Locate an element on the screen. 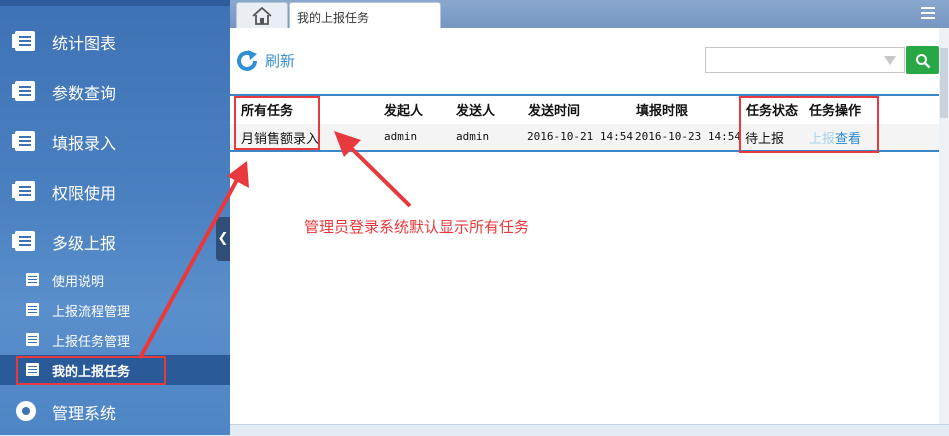 Image resolution: width=949 pixels, height=436 pixels. arrow-to-task is located at coordinates (379, 175).